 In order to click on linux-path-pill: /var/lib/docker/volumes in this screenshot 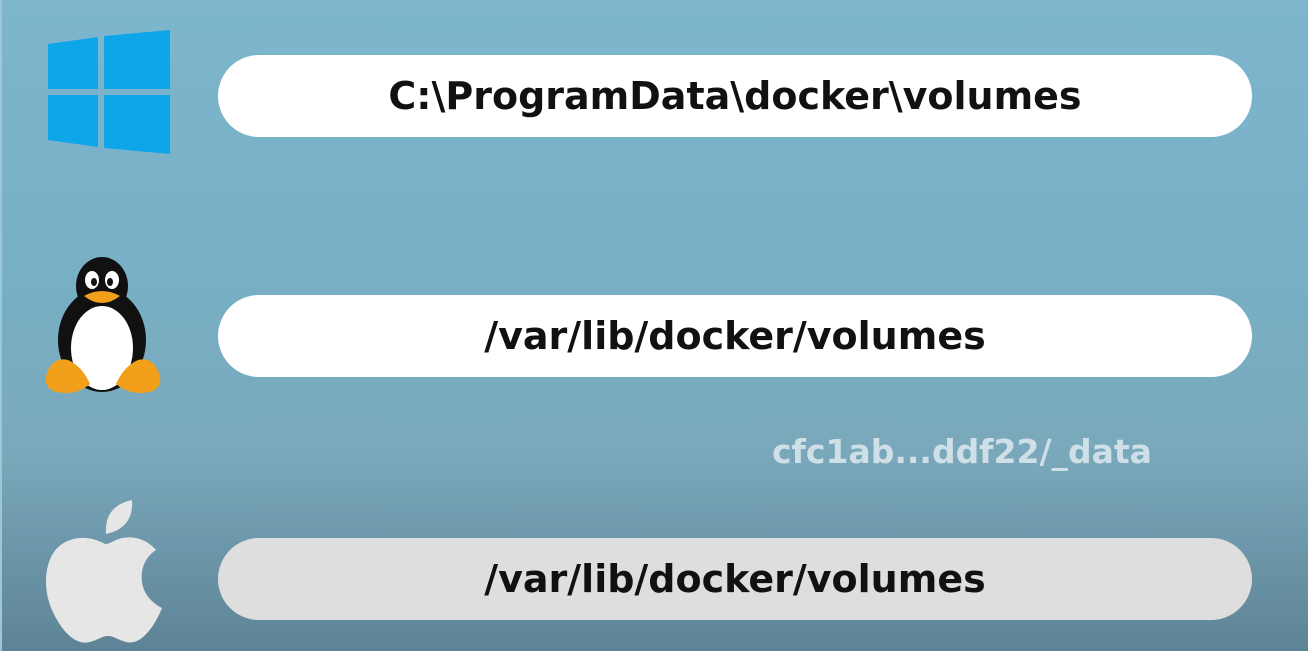, I will do `click(735, 336)`.